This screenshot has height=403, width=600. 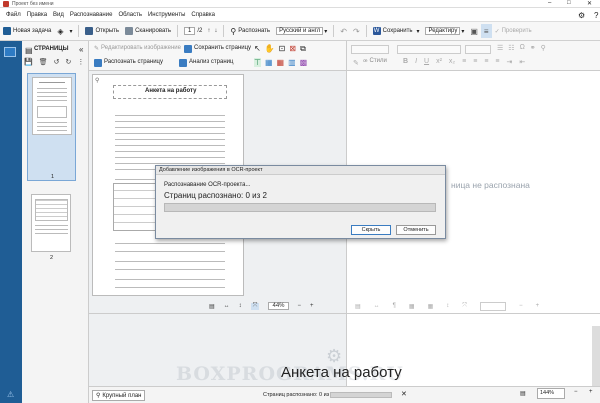 I want to click on arrow-up-icon: ↑, so click(x=208, y=31).